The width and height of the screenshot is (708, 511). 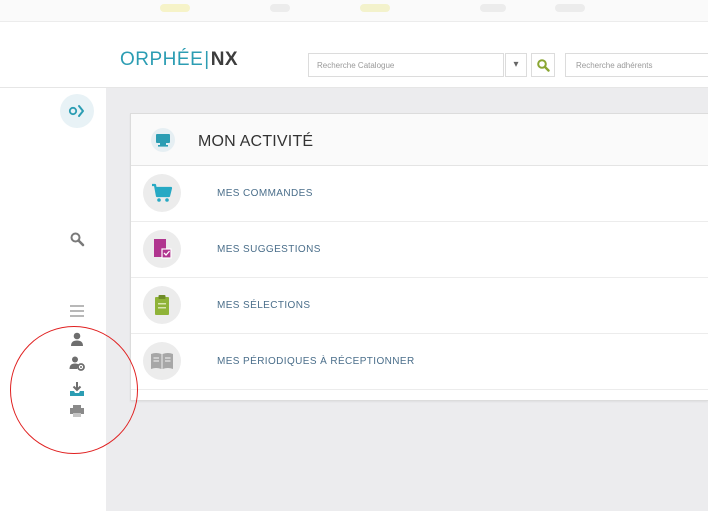 I want to click on annotation-circle, so click(x=74, y=390).